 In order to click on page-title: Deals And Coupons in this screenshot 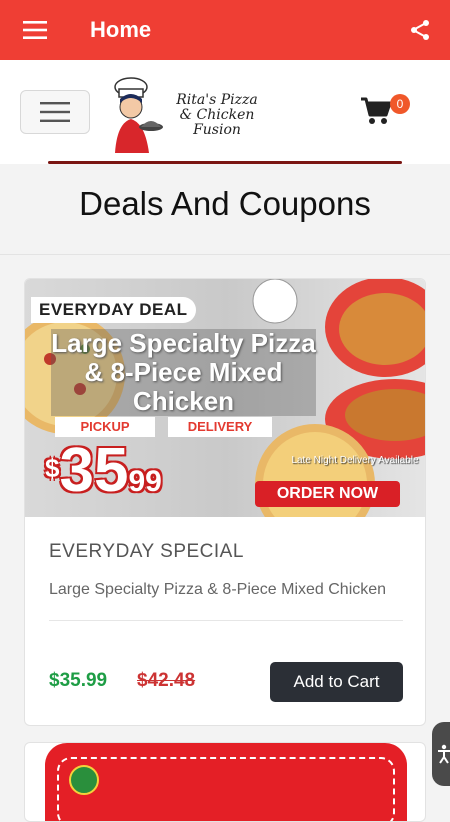, I will do `click(225, 203)`.